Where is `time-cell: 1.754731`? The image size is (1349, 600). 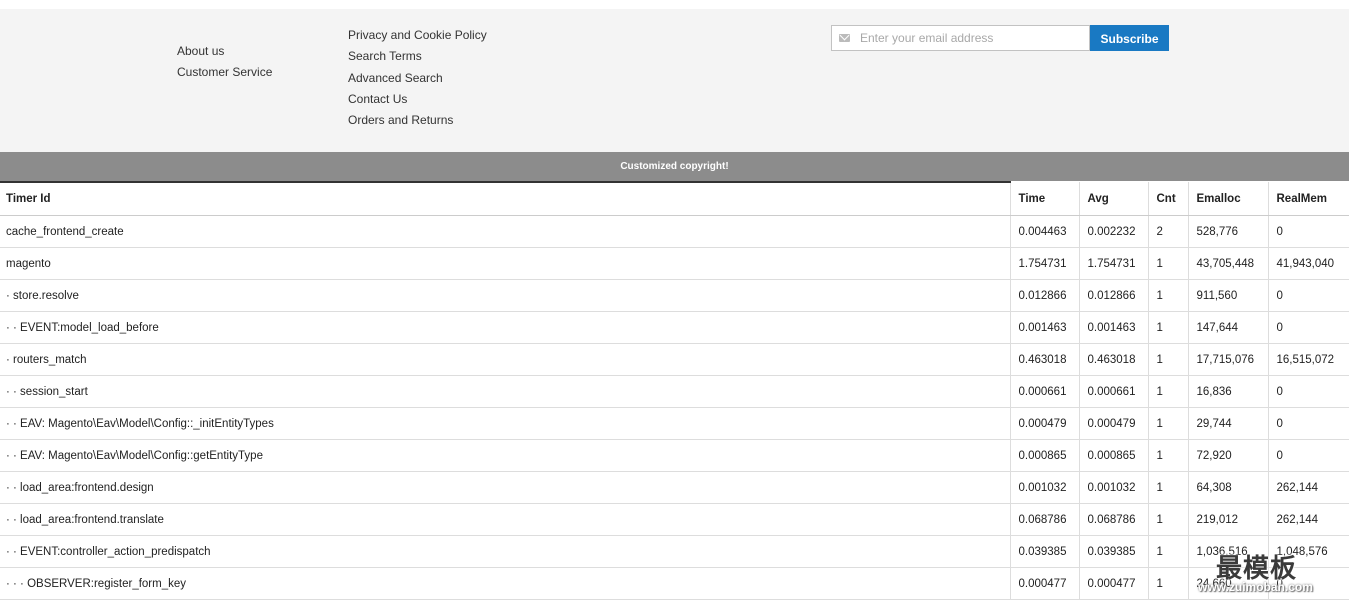
time-cell: 1.754731 is located at coordinates (1044, 263).